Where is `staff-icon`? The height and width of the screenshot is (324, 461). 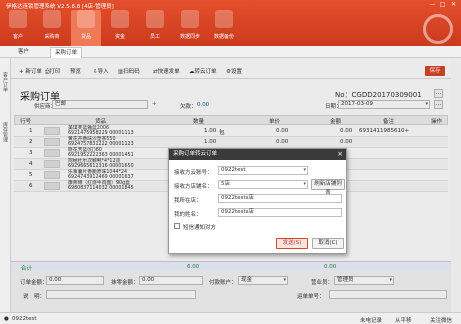 staff-icon is located at coordinates (155, 19).